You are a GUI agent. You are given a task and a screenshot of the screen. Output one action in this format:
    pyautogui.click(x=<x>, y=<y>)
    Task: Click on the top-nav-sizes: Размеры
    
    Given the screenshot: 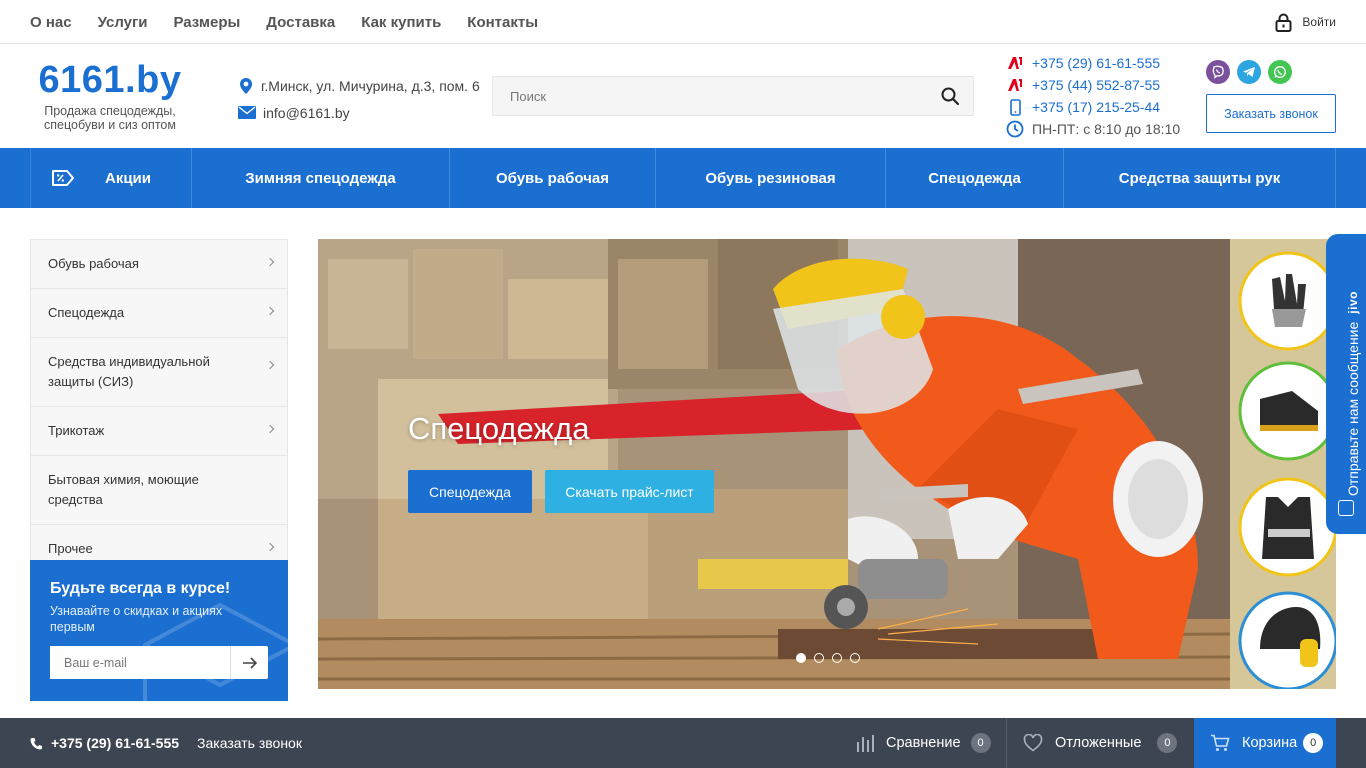 What is the action you would take?
    pyautogui.click(x=206, y=22)
    